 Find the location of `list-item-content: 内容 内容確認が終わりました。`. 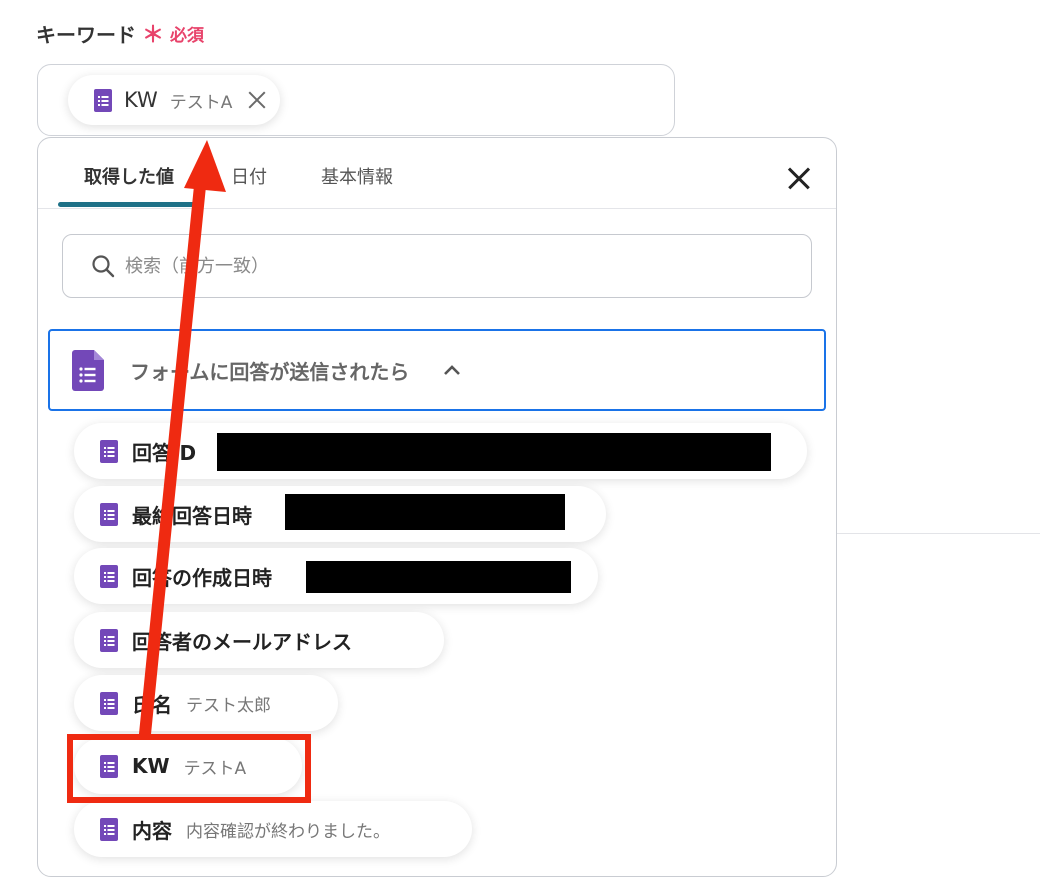

list-item-content: 内容 内容確認が終わりました。 is located at coordinates (273, 829).